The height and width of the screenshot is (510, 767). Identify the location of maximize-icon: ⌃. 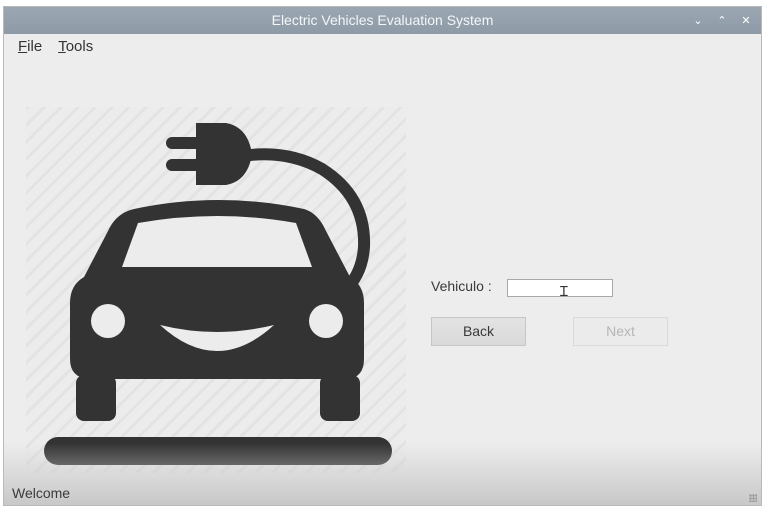
(722, 21).